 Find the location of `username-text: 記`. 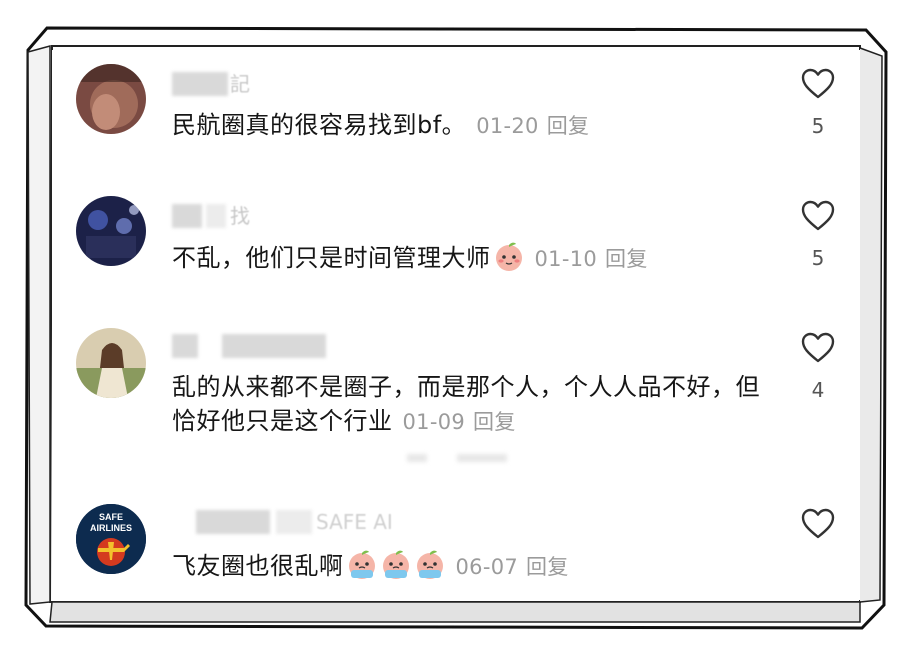

username-text: 記 is located at coordinates (240, 84).